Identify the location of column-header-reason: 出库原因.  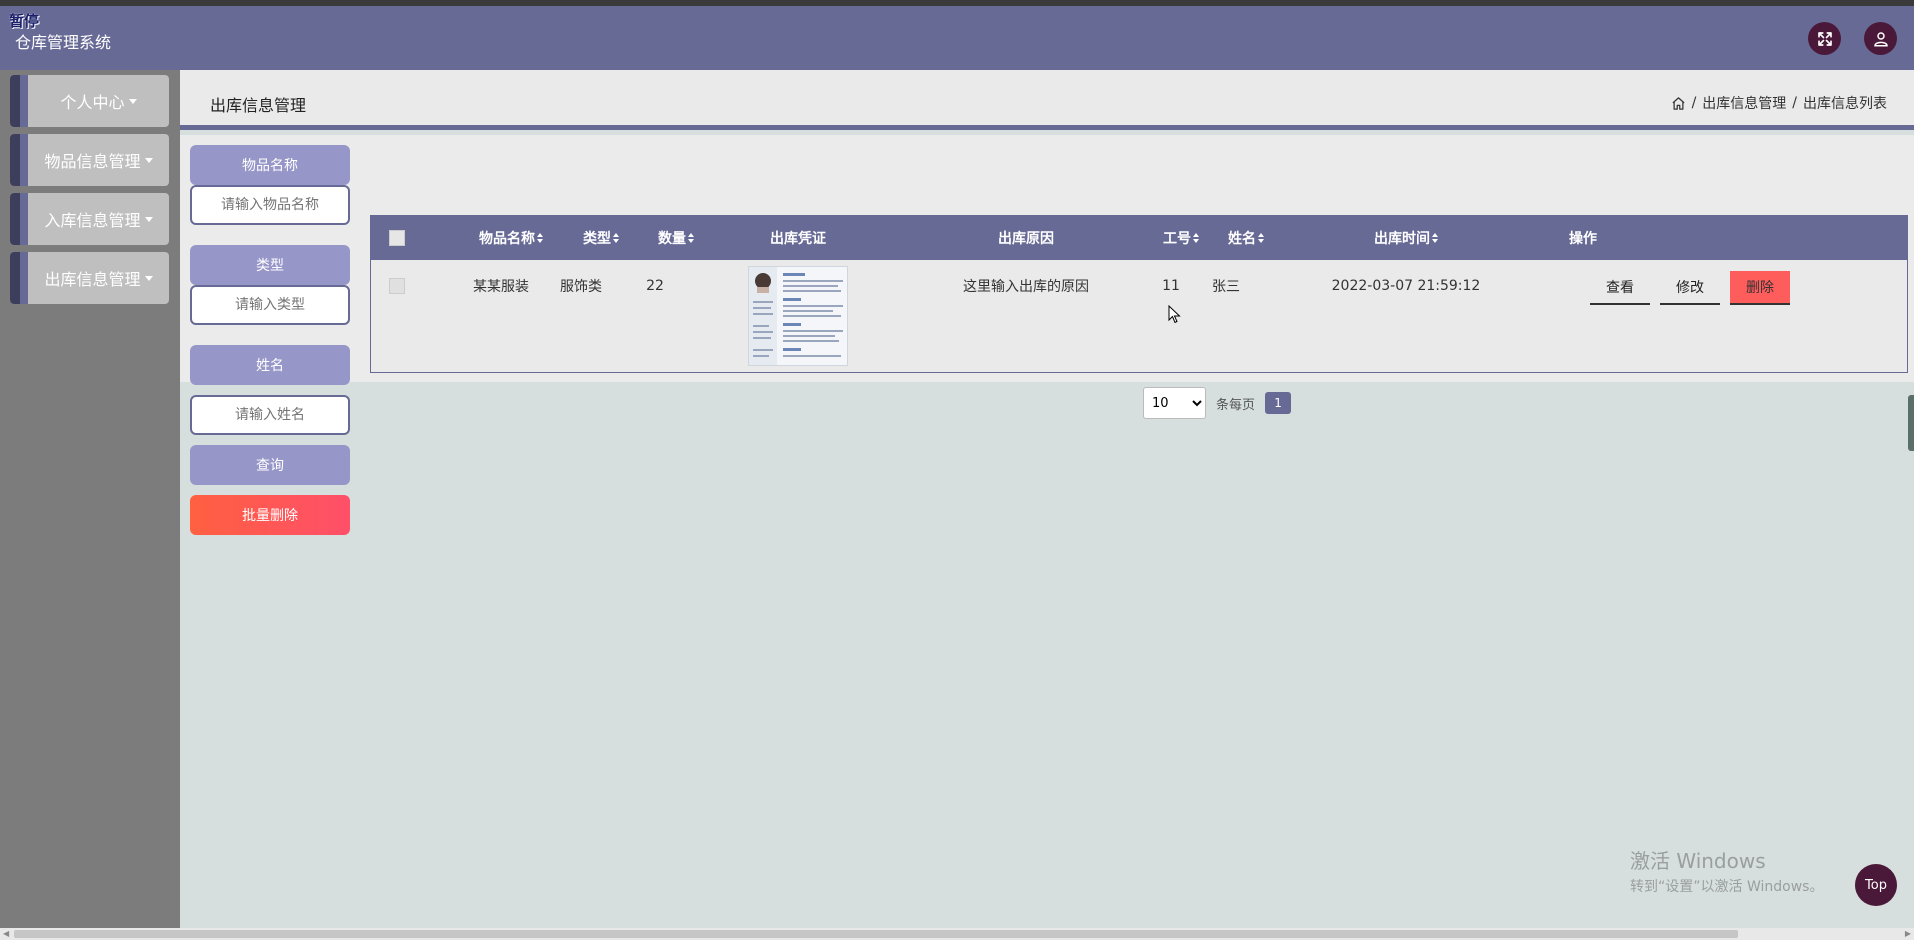
(1026, 238).